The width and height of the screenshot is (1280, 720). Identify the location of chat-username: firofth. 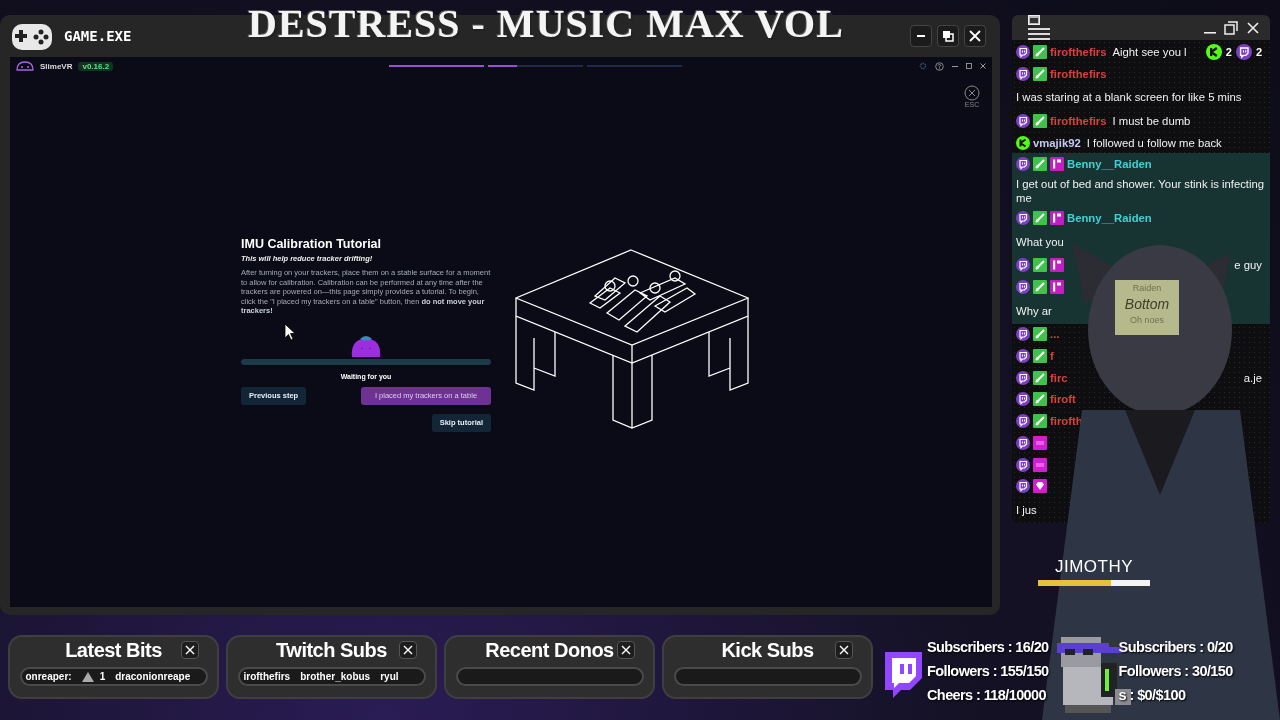
(1066, 421).